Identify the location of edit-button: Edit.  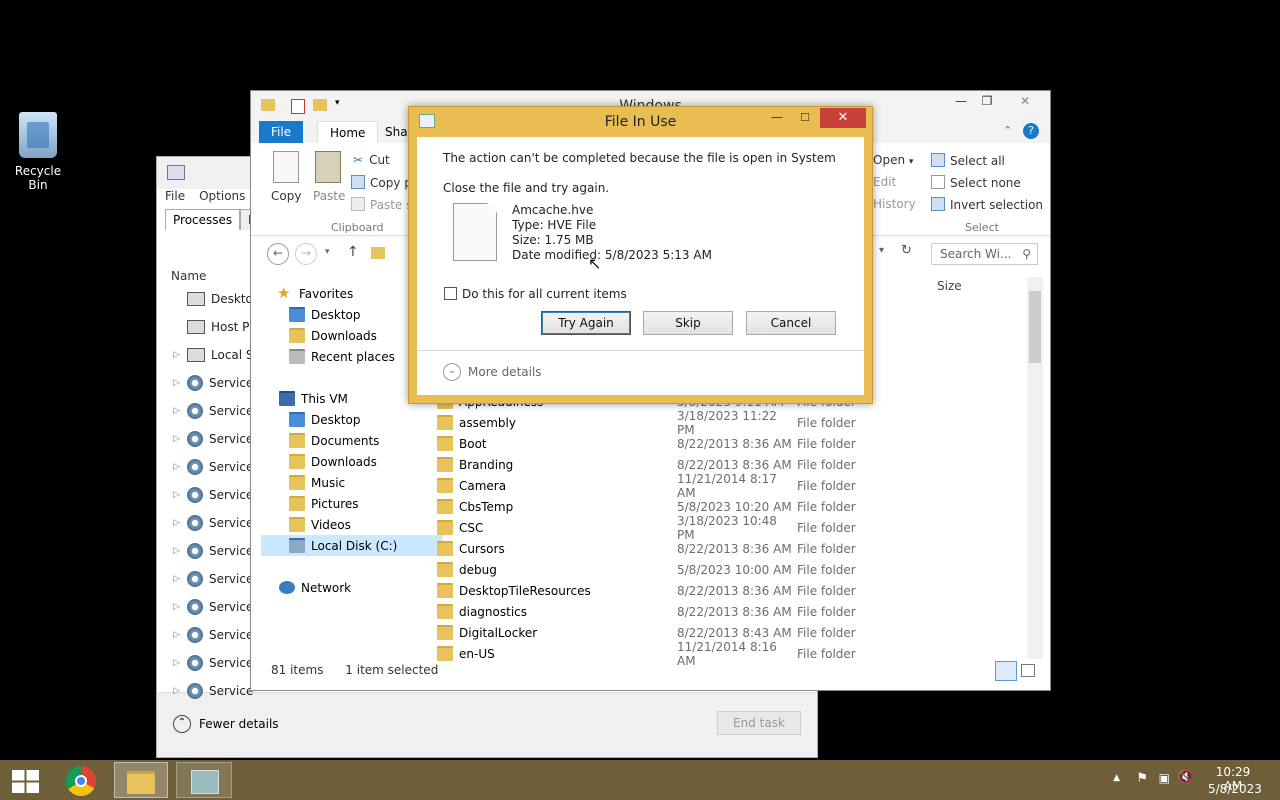
(884, 182).